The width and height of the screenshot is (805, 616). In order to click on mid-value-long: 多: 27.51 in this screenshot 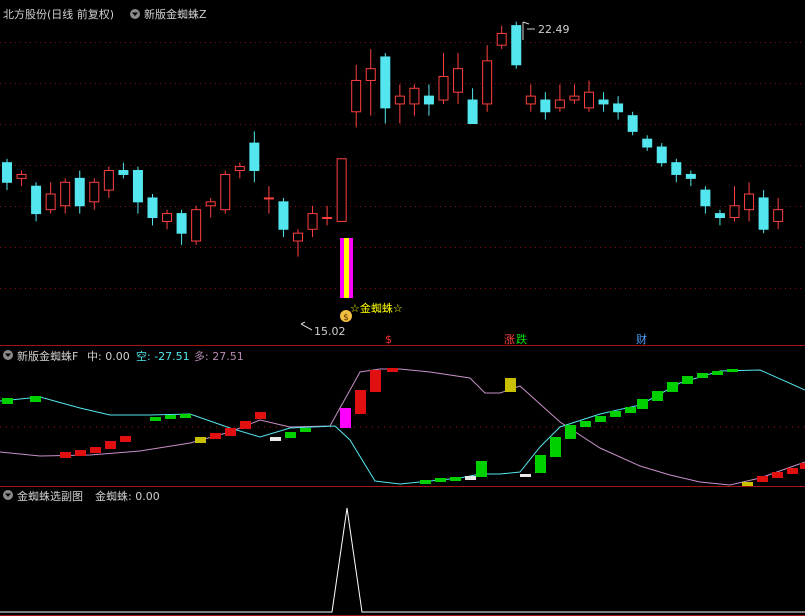, I will do `click(219, 356)`.